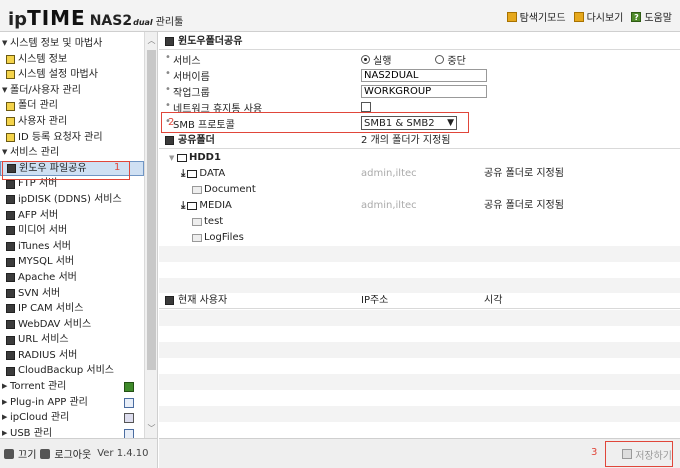  I want to click on sidebar-item-apache: Apache 서버, so click(72, 278).